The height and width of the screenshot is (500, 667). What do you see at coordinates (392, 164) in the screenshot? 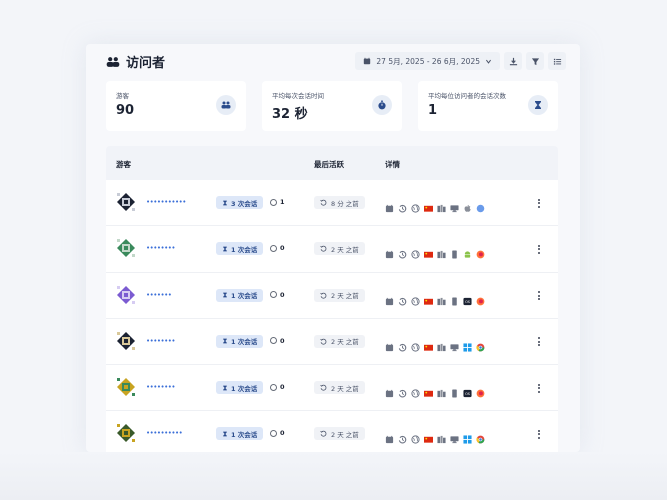
I see `column-header-details: 详情` at bounding box center [392, 164].